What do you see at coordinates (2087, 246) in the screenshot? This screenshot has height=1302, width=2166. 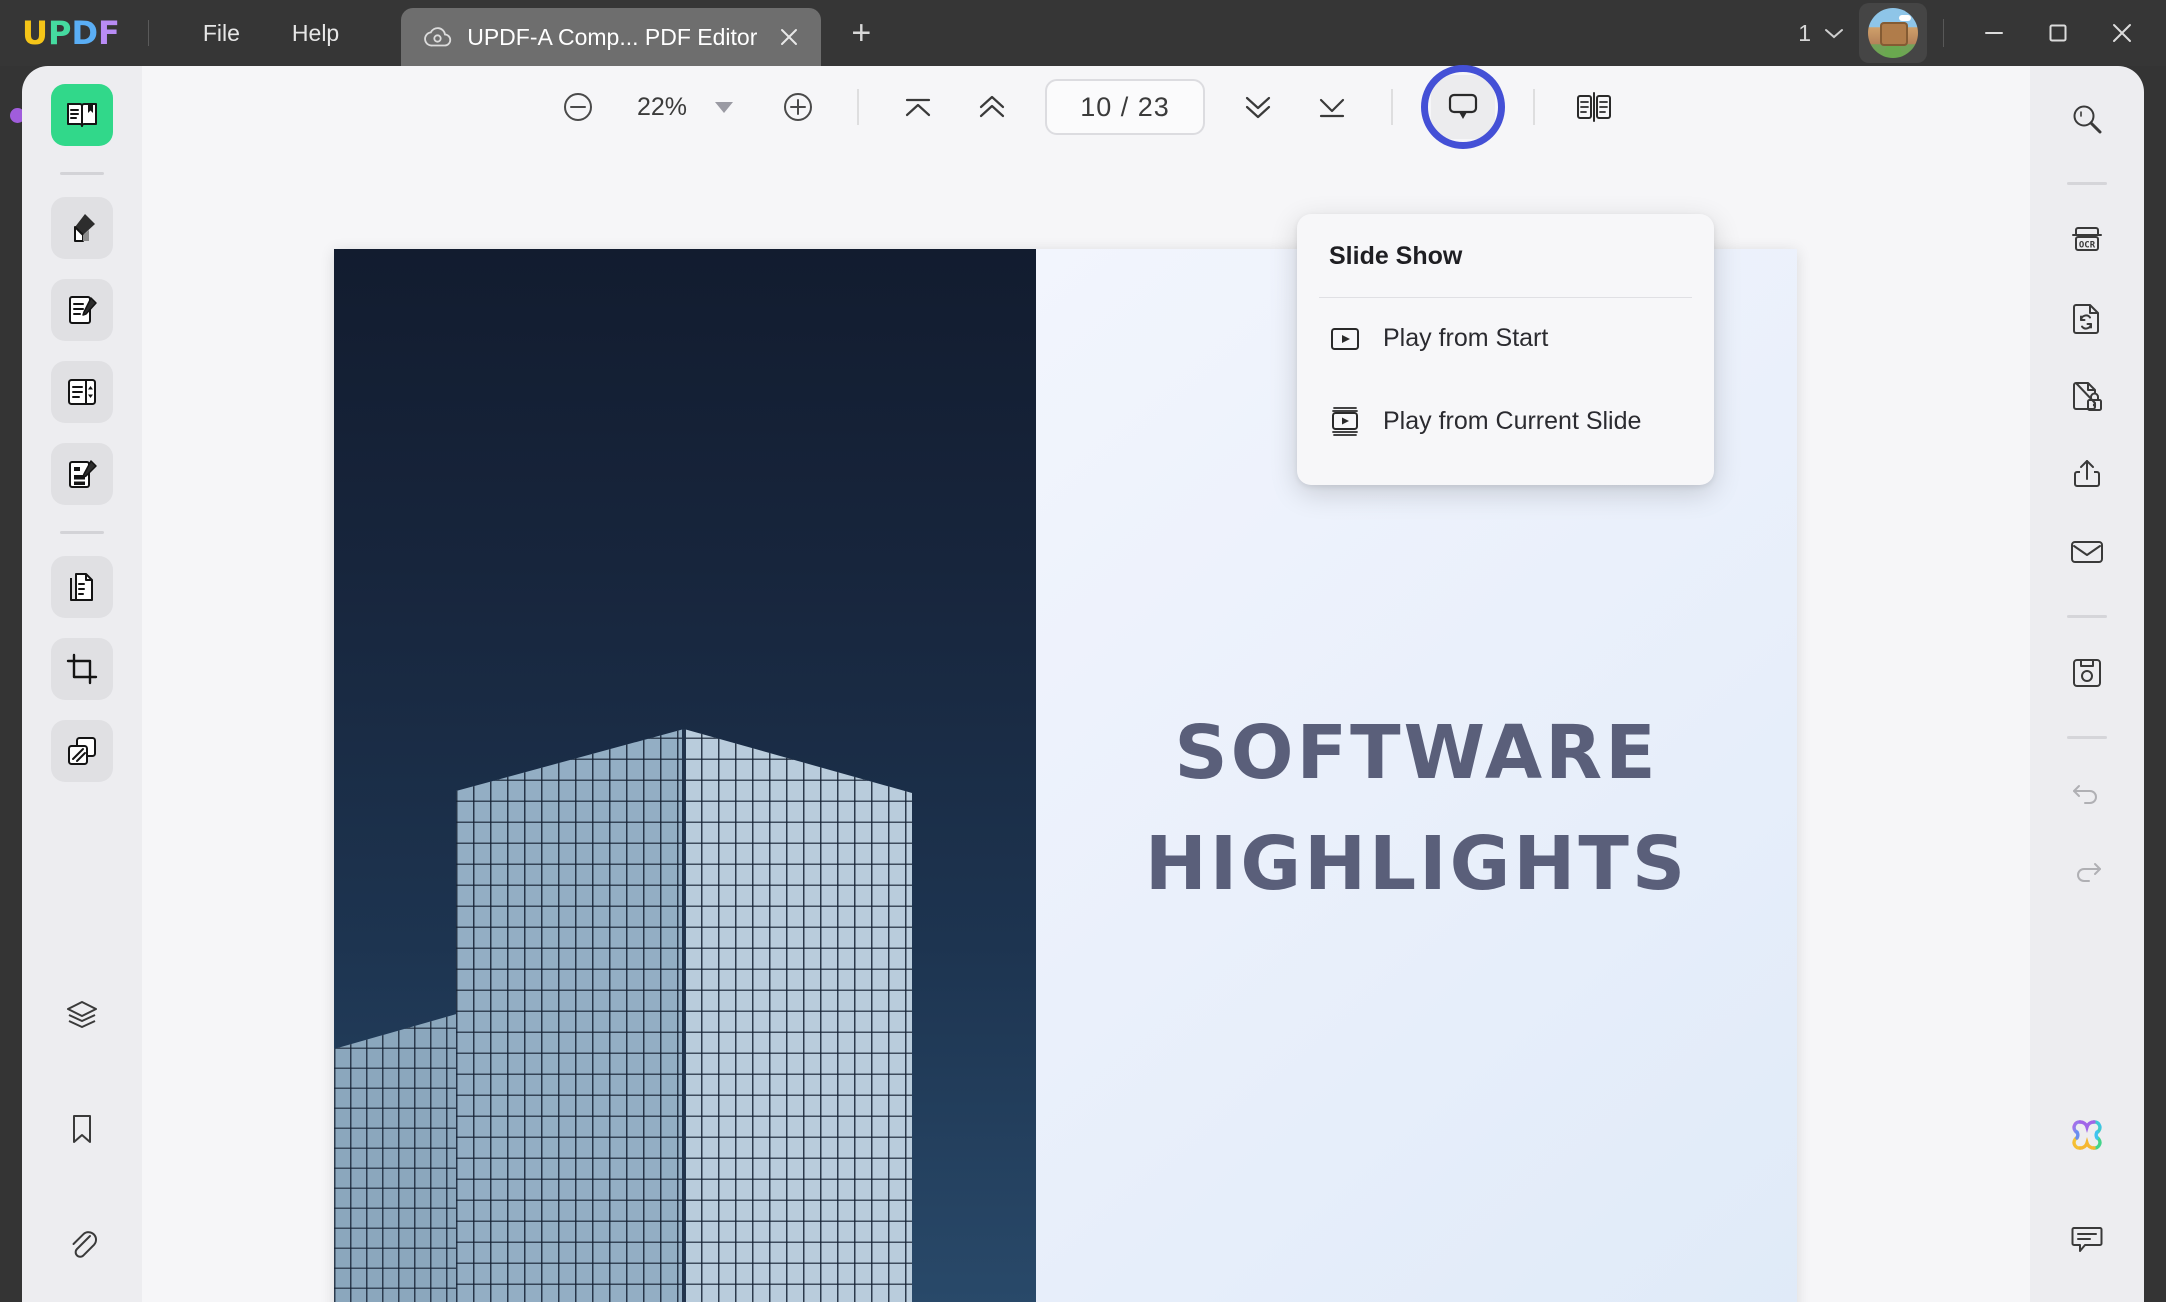 I see `svg-text: OCR` at bounding box center [2087, 246].